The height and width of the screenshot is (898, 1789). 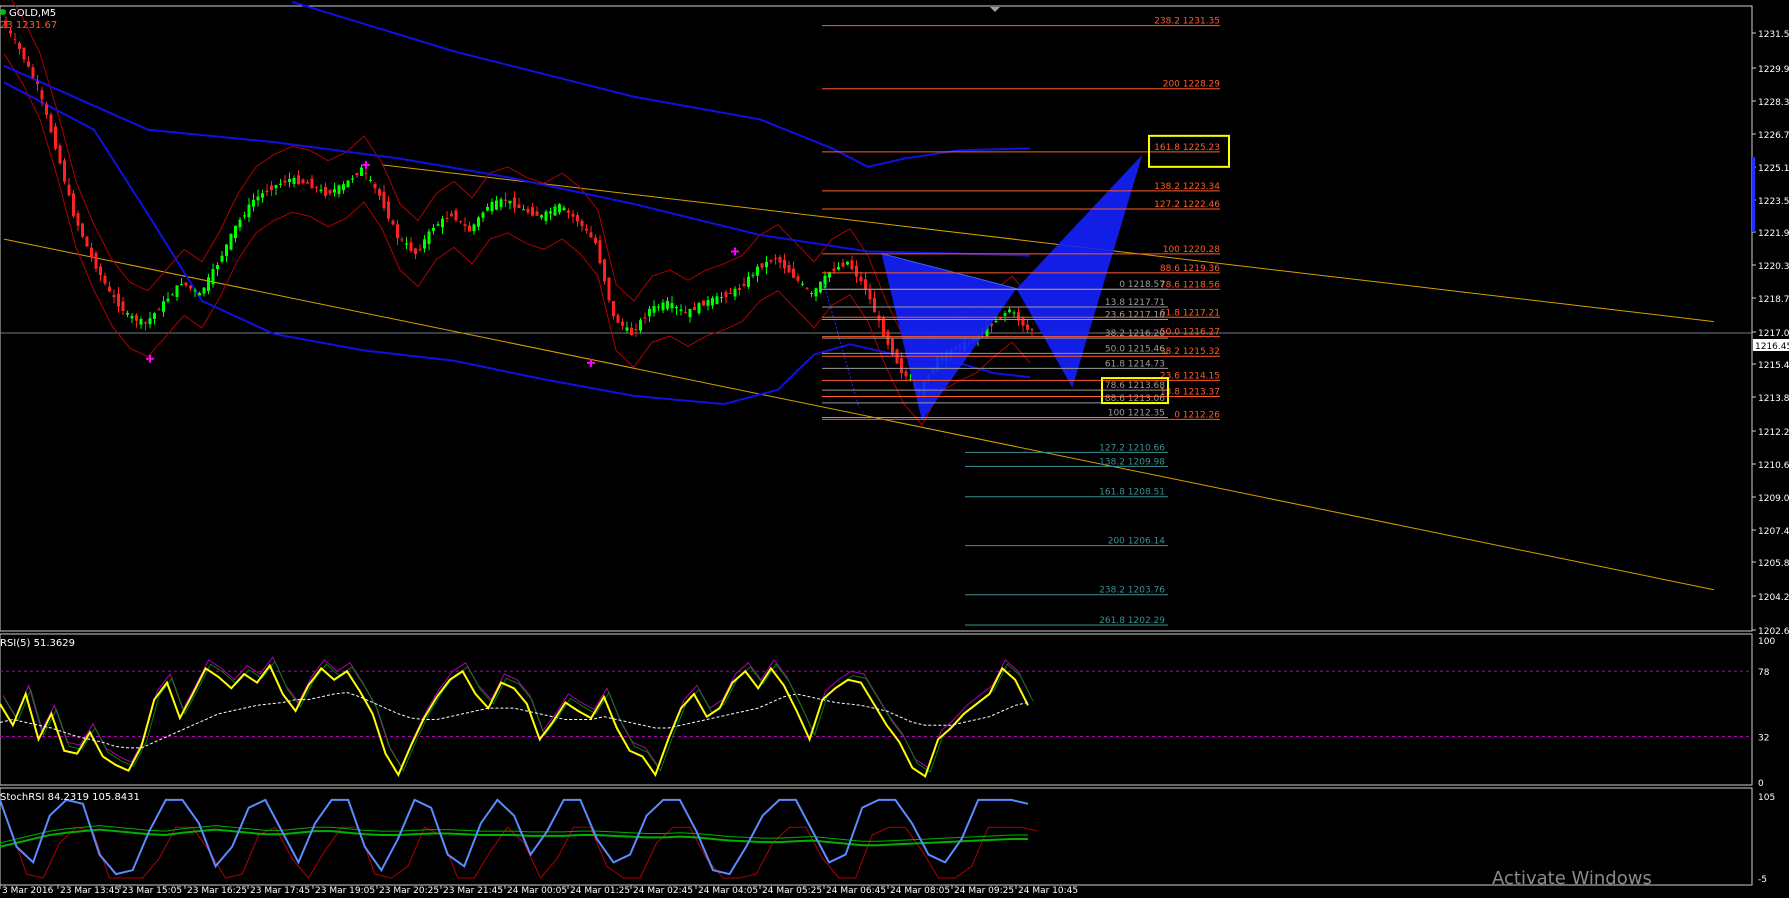 What do you see at coordinates (28, 25) in the screenshot?
I see `price-tag-label: 23 1231.67` at bounding box center [28, 25].